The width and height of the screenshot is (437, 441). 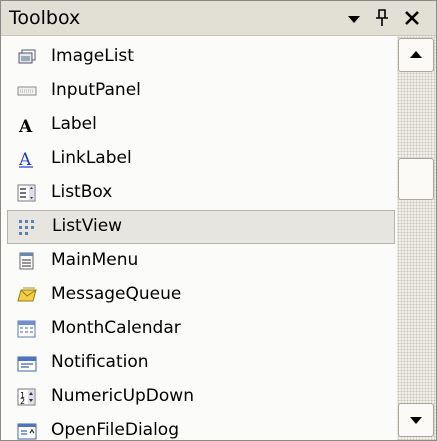 I want to click on close-icon, so click(x=412, y=18).